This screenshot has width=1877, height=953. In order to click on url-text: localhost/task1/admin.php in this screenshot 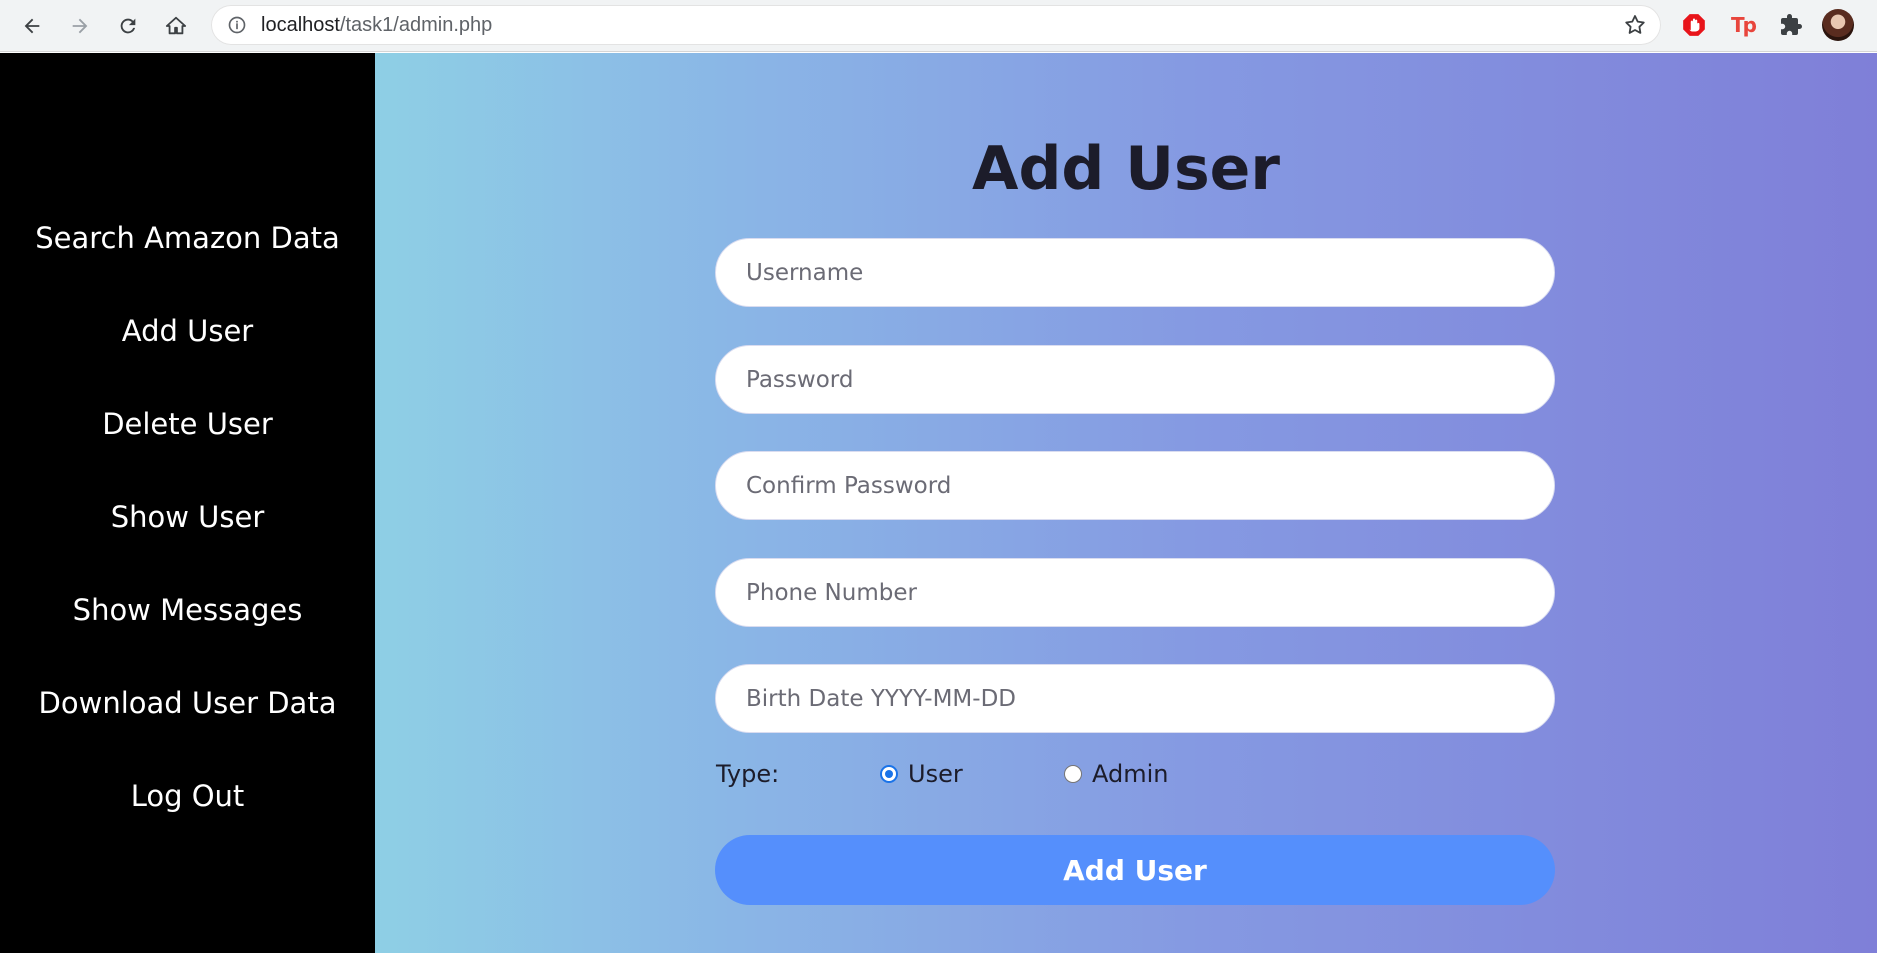, I will do `click(376, 25)`.